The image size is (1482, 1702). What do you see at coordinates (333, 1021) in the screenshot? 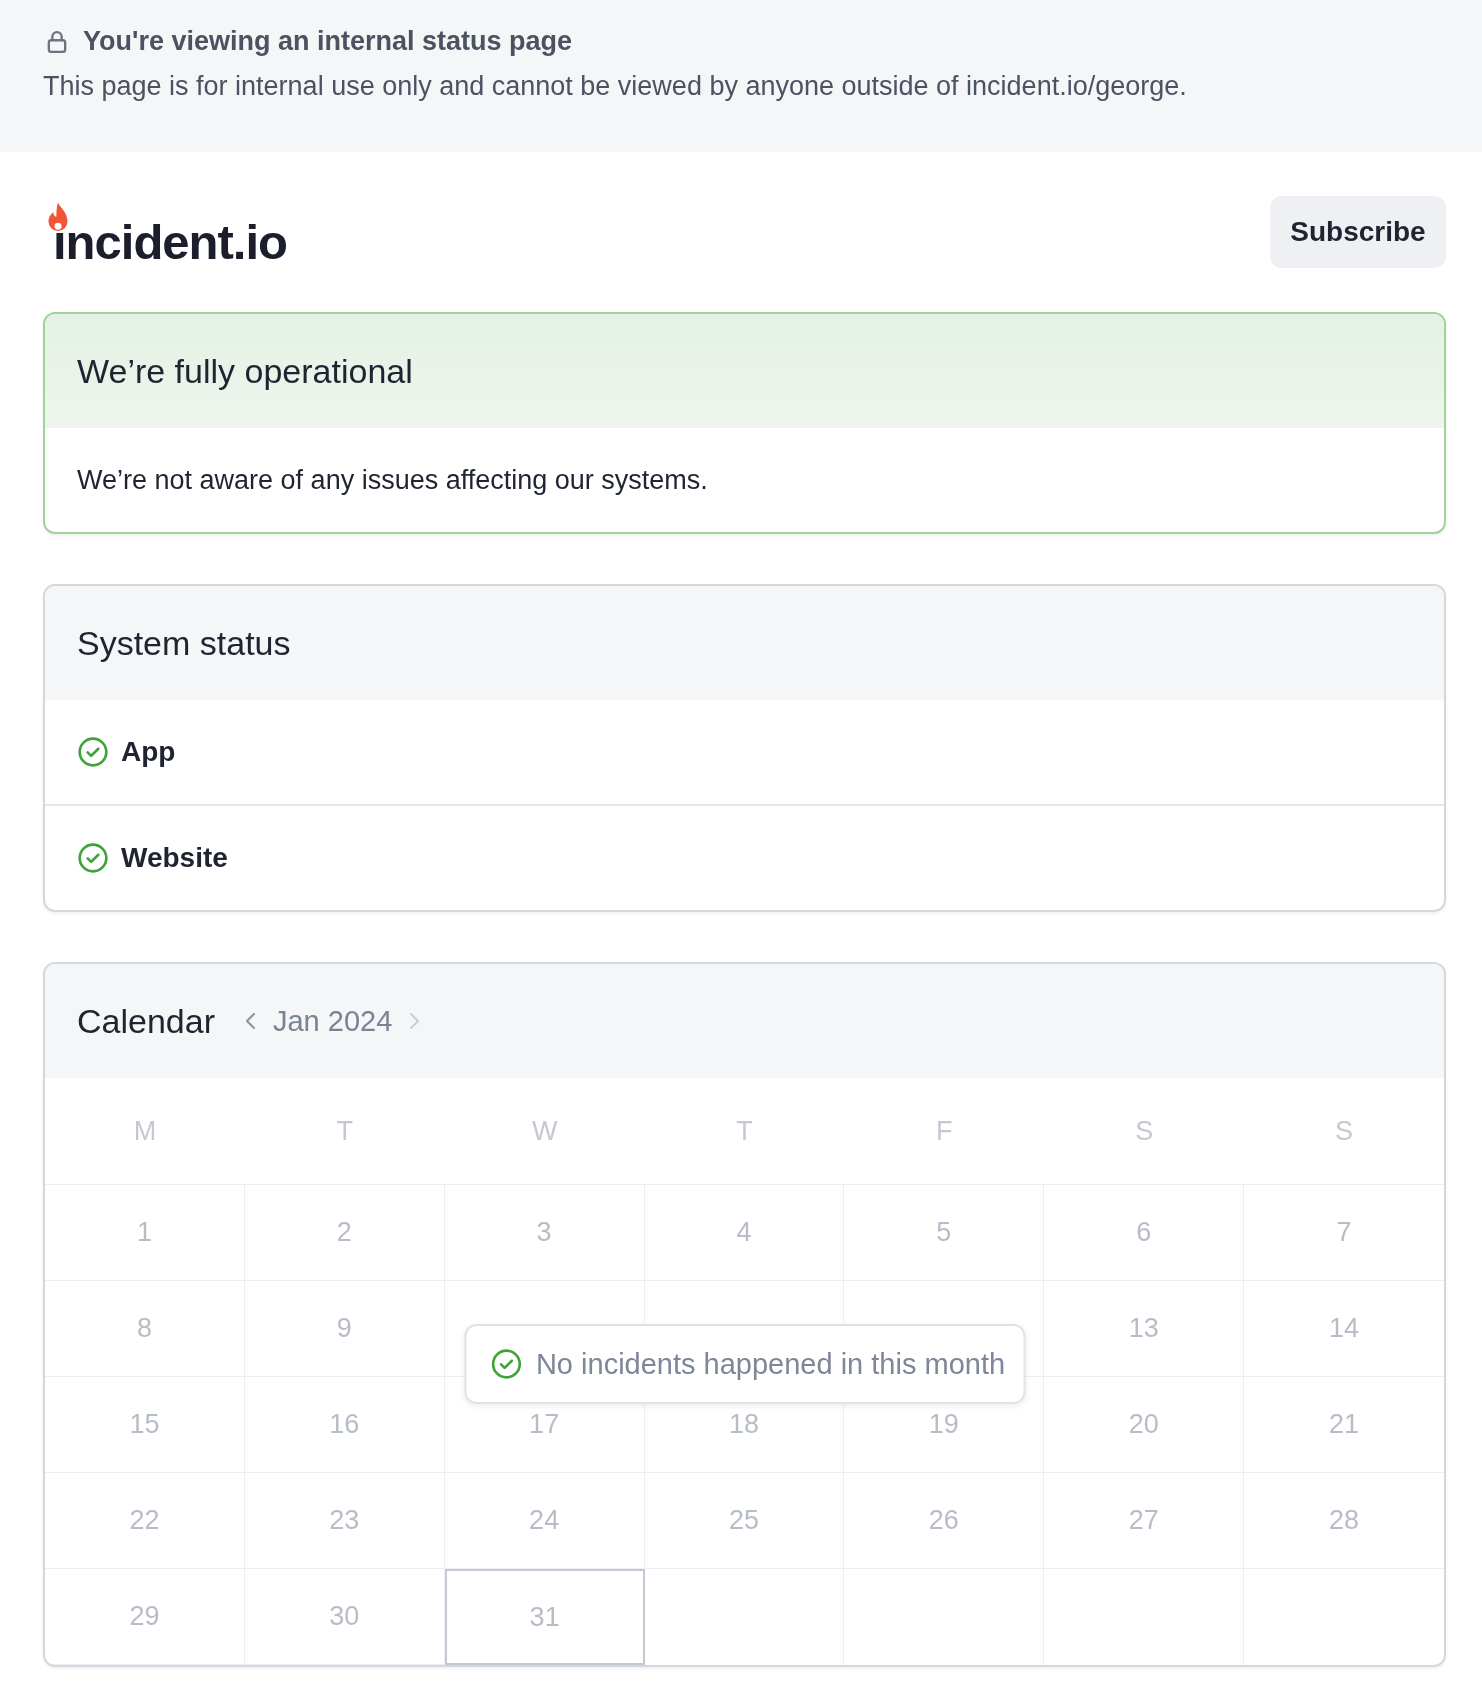
I see `month-label: Jan 2024` at bounding box center [333, 1021].